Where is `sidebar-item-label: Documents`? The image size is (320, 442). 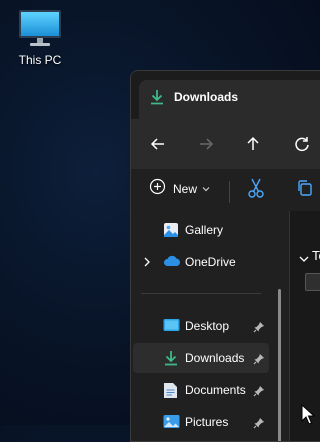 sidebar-item-label: Documents is located at coordinates (215, 390).